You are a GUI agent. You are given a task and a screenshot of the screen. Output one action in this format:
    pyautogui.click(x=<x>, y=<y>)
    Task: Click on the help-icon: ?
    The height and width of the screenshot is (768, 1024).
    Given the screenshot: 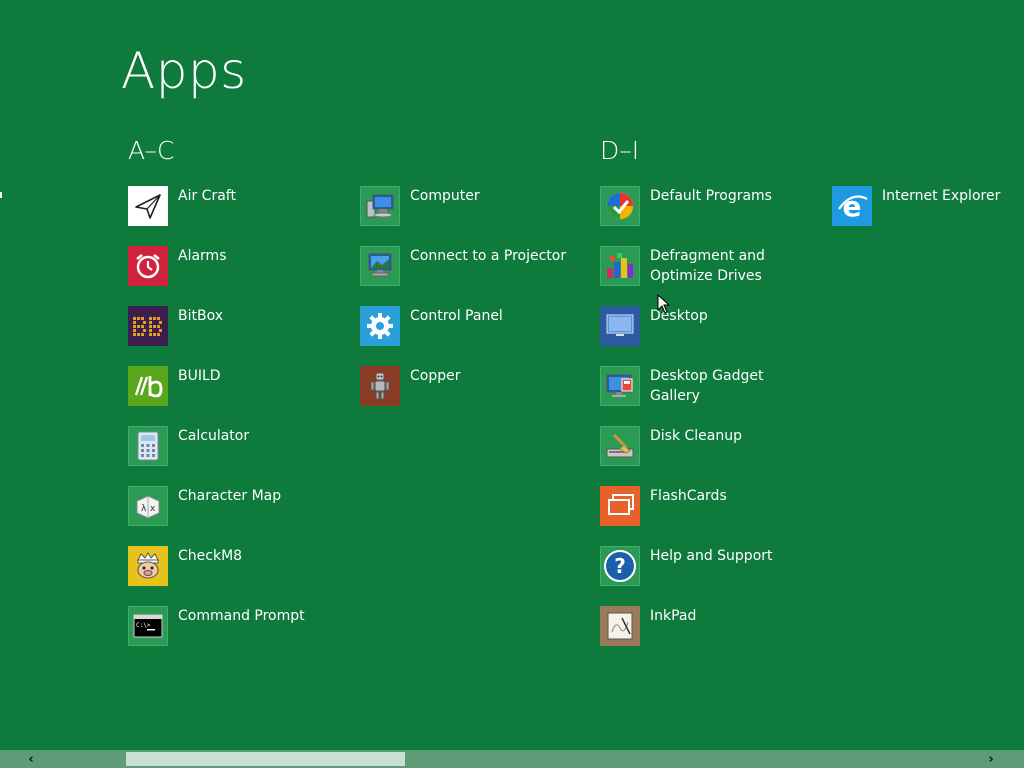 What is the action you would take?
    pyautogui.click(x=620, y=566)
    